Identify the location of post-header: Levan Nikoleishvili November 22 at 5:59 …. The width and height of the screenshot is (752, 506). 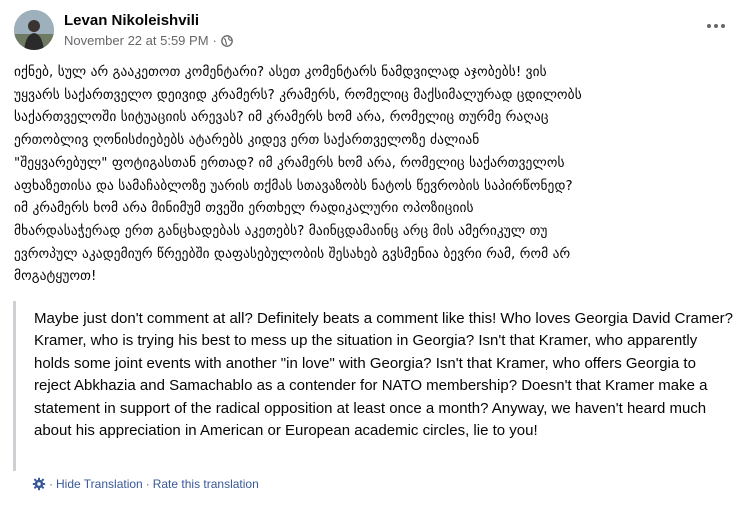
(376, 33).